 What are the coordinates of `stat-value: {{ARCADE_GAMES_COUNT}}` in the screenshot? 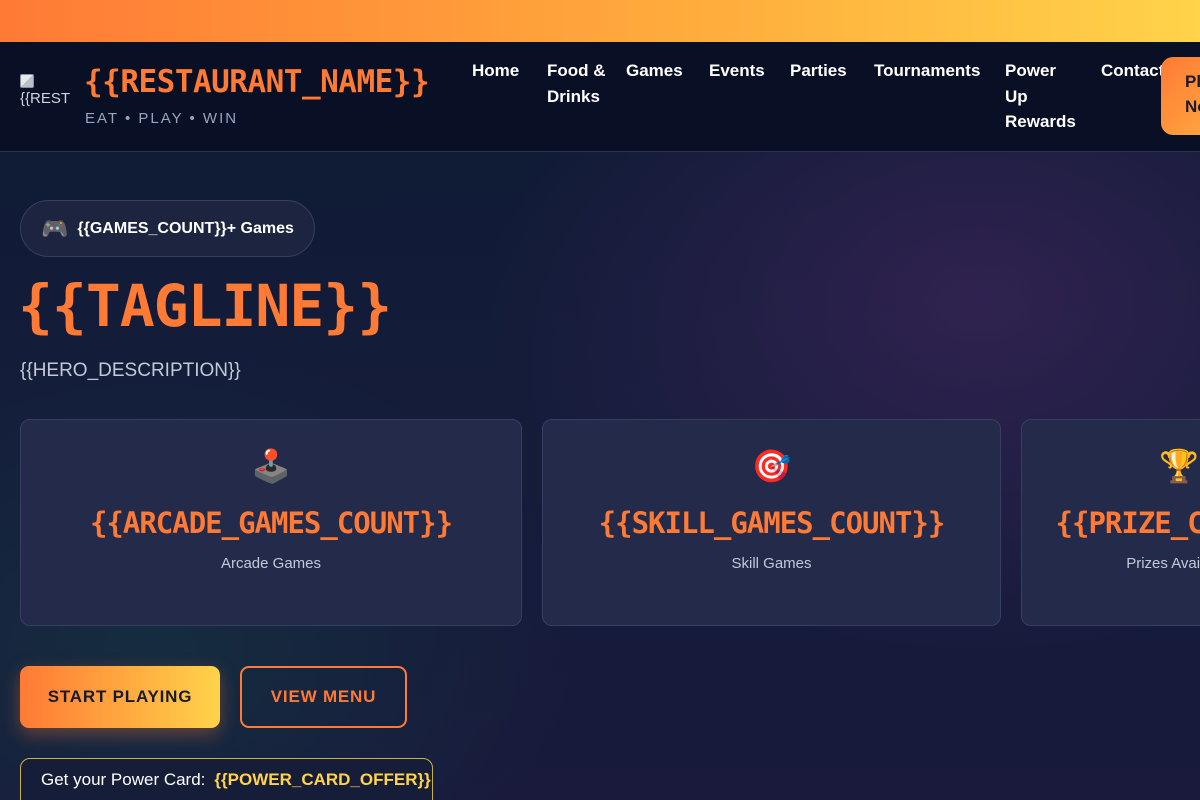 It's located at (271, 523).